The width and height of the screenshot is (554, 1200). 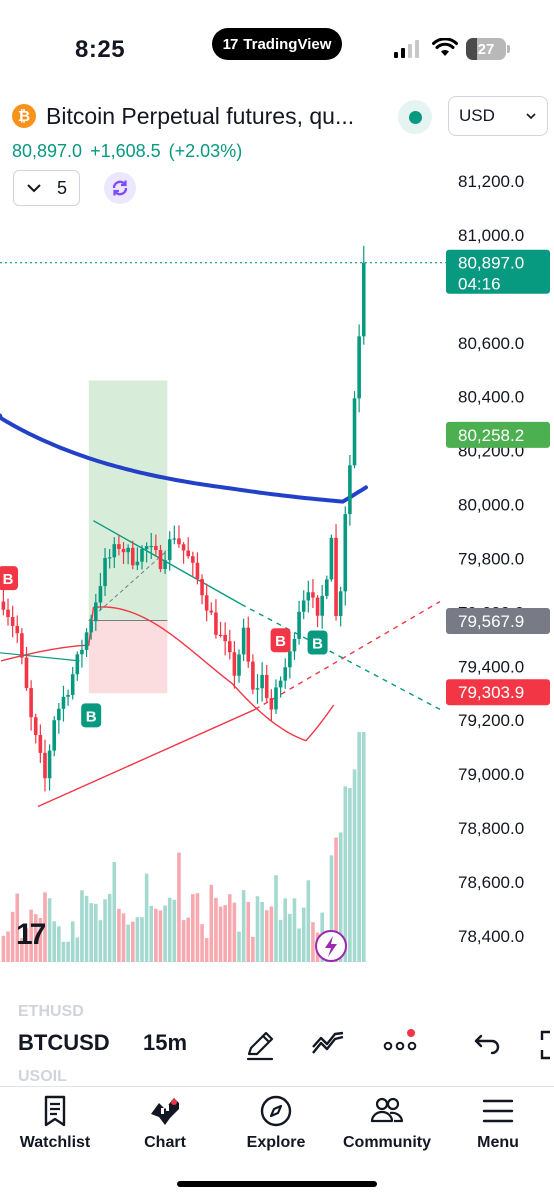 What do you see at coordinates (406, 49) in the screenshot?
I see `cellular-signal-icon` at bounding box center [406, 49].